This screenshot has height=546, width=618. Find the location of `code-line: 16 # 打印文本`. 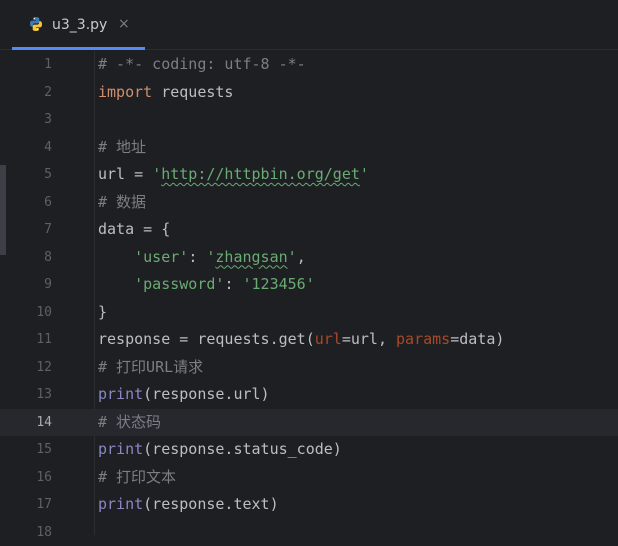

code-line: 16 # 打印文本 is located at coordinates (309, 478).